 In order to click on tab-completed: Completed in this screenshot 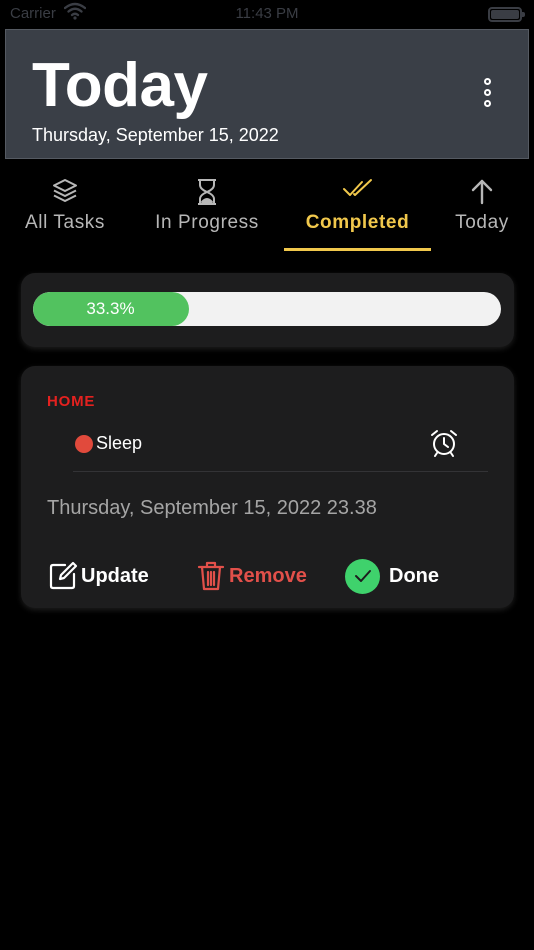, I will do `click(357, 209)`.